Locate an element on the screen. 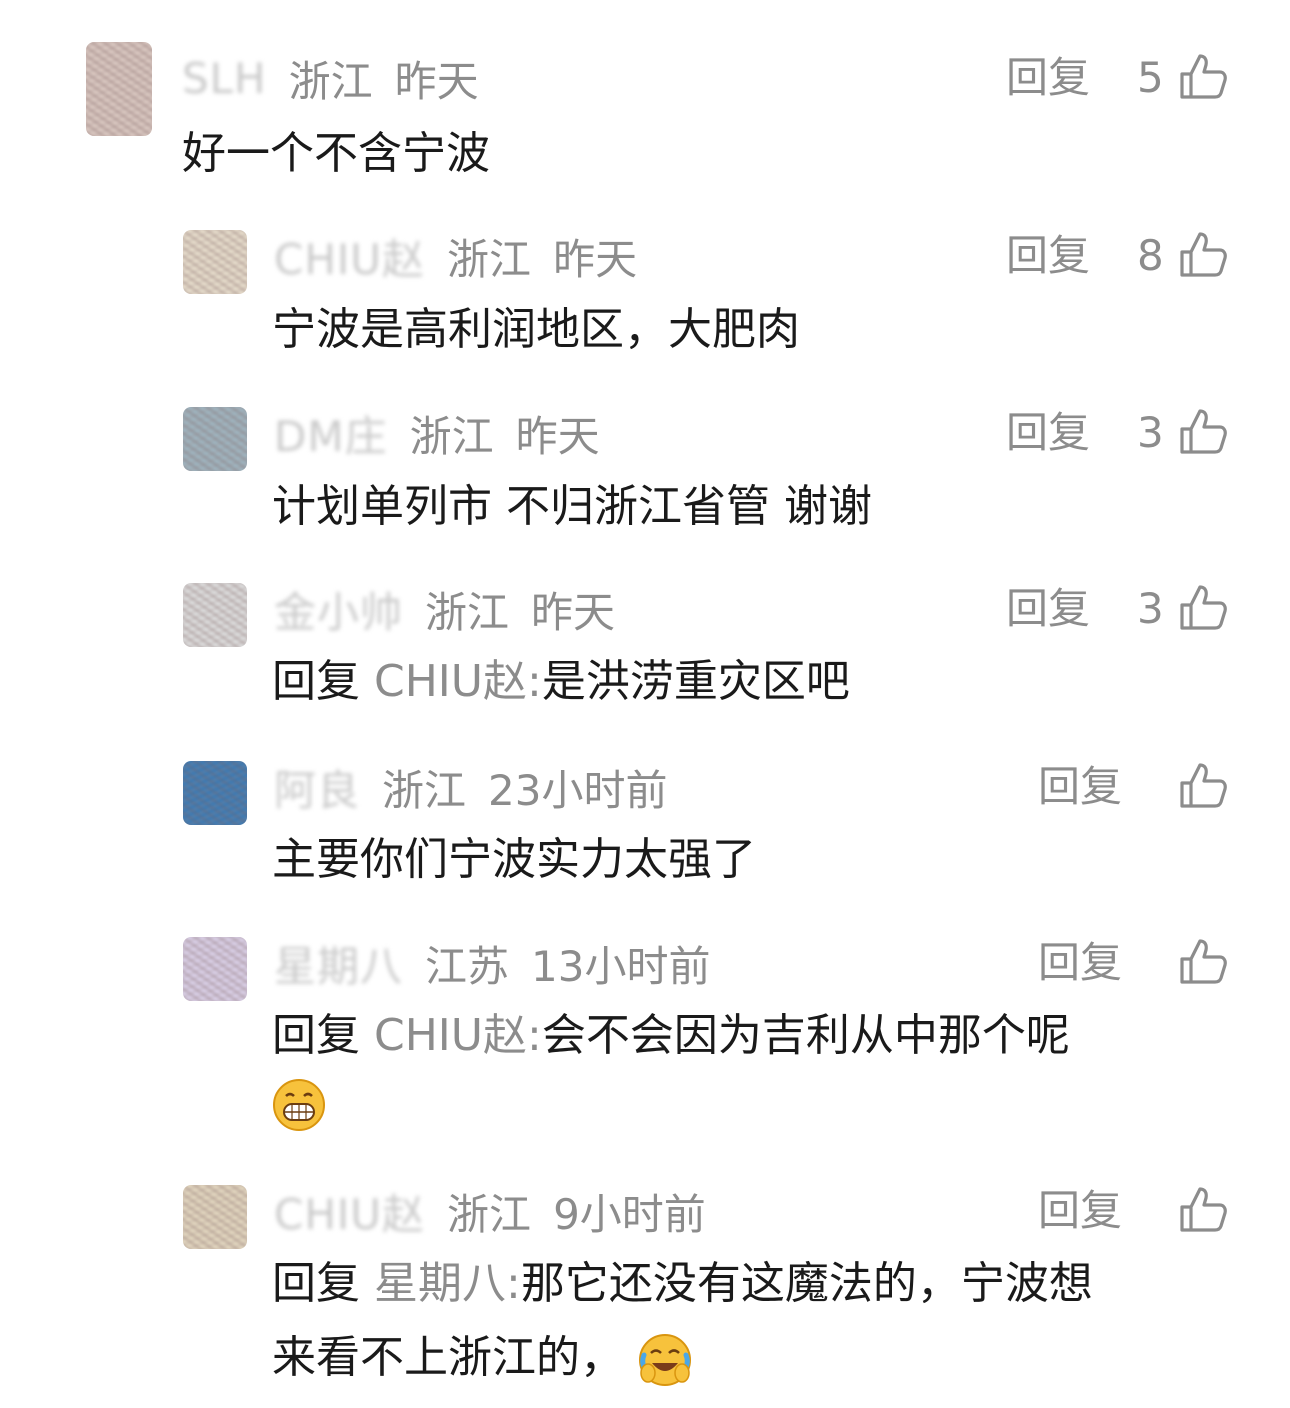  comment-text-line-2: 来看不上浙江的， is located at coordinates (482, 1358).